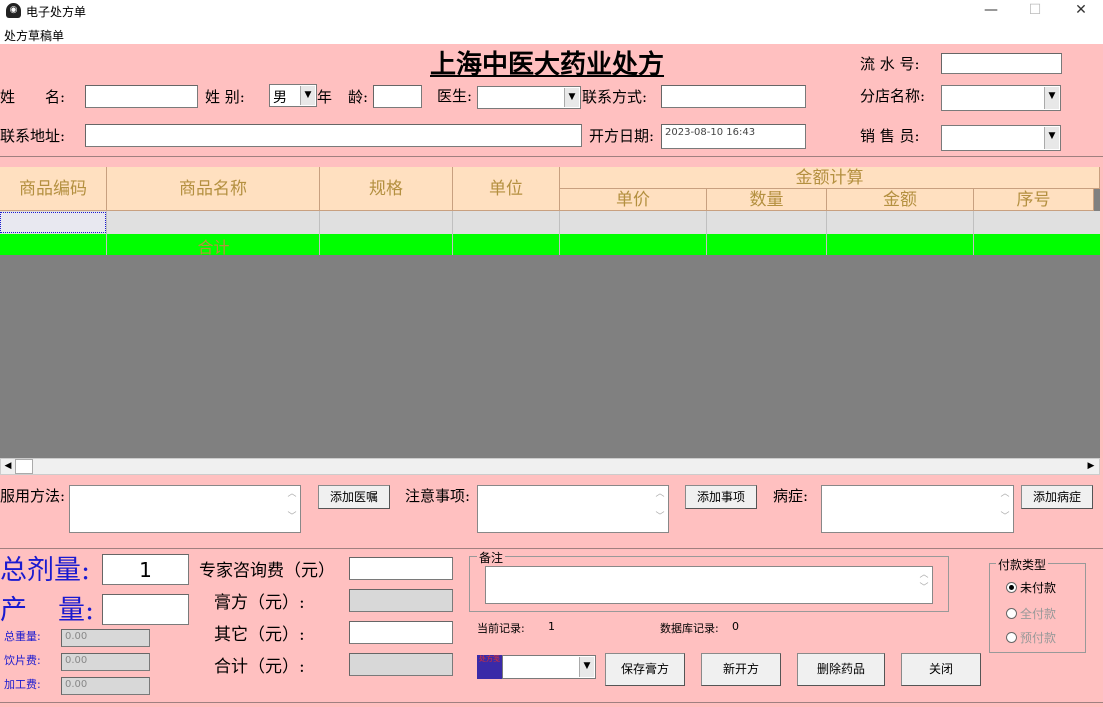 Image resolution: width=1103 pixels, height=707 pixels. Describe the element at coordinates (397, 96) in the screenshot. I see `age-input` at that location.